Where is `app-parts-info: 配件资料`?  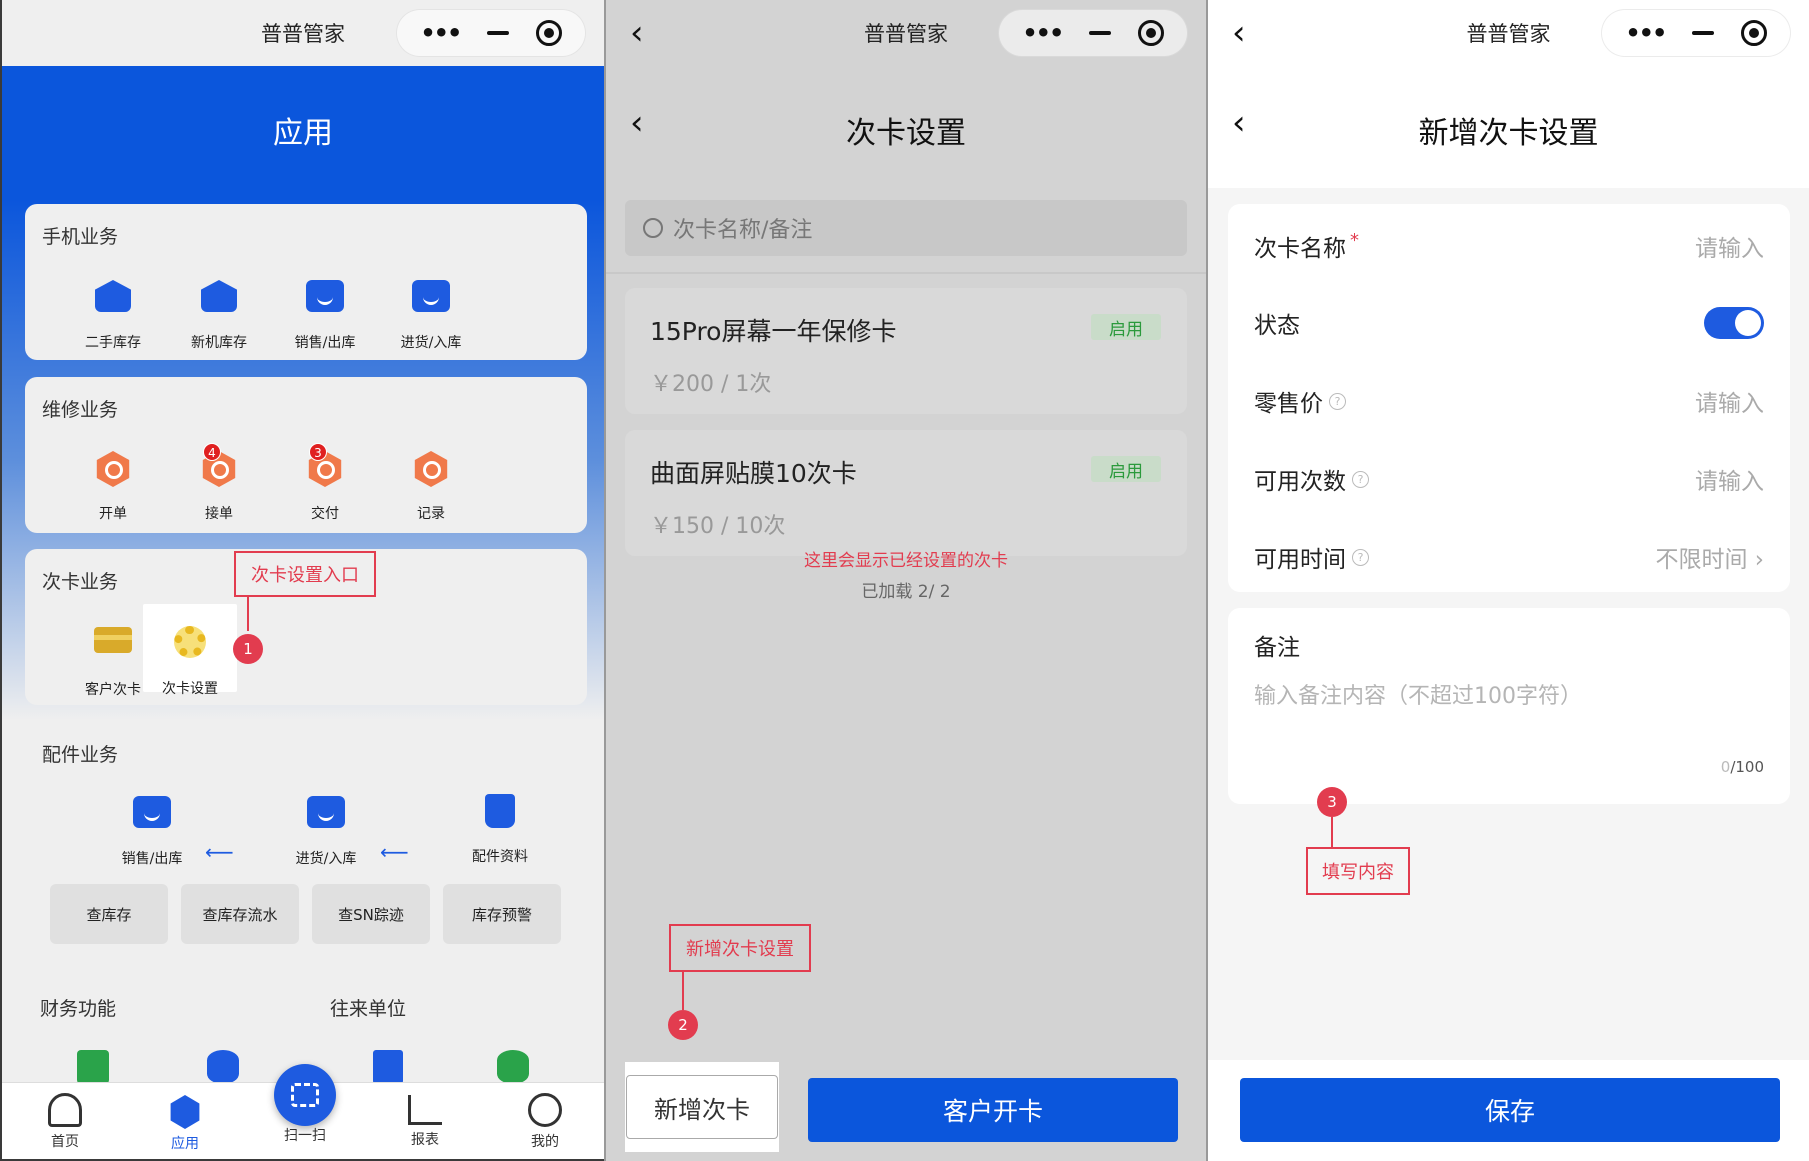 app-parts-info: 配件资料 is located at coordinates (500, 828).